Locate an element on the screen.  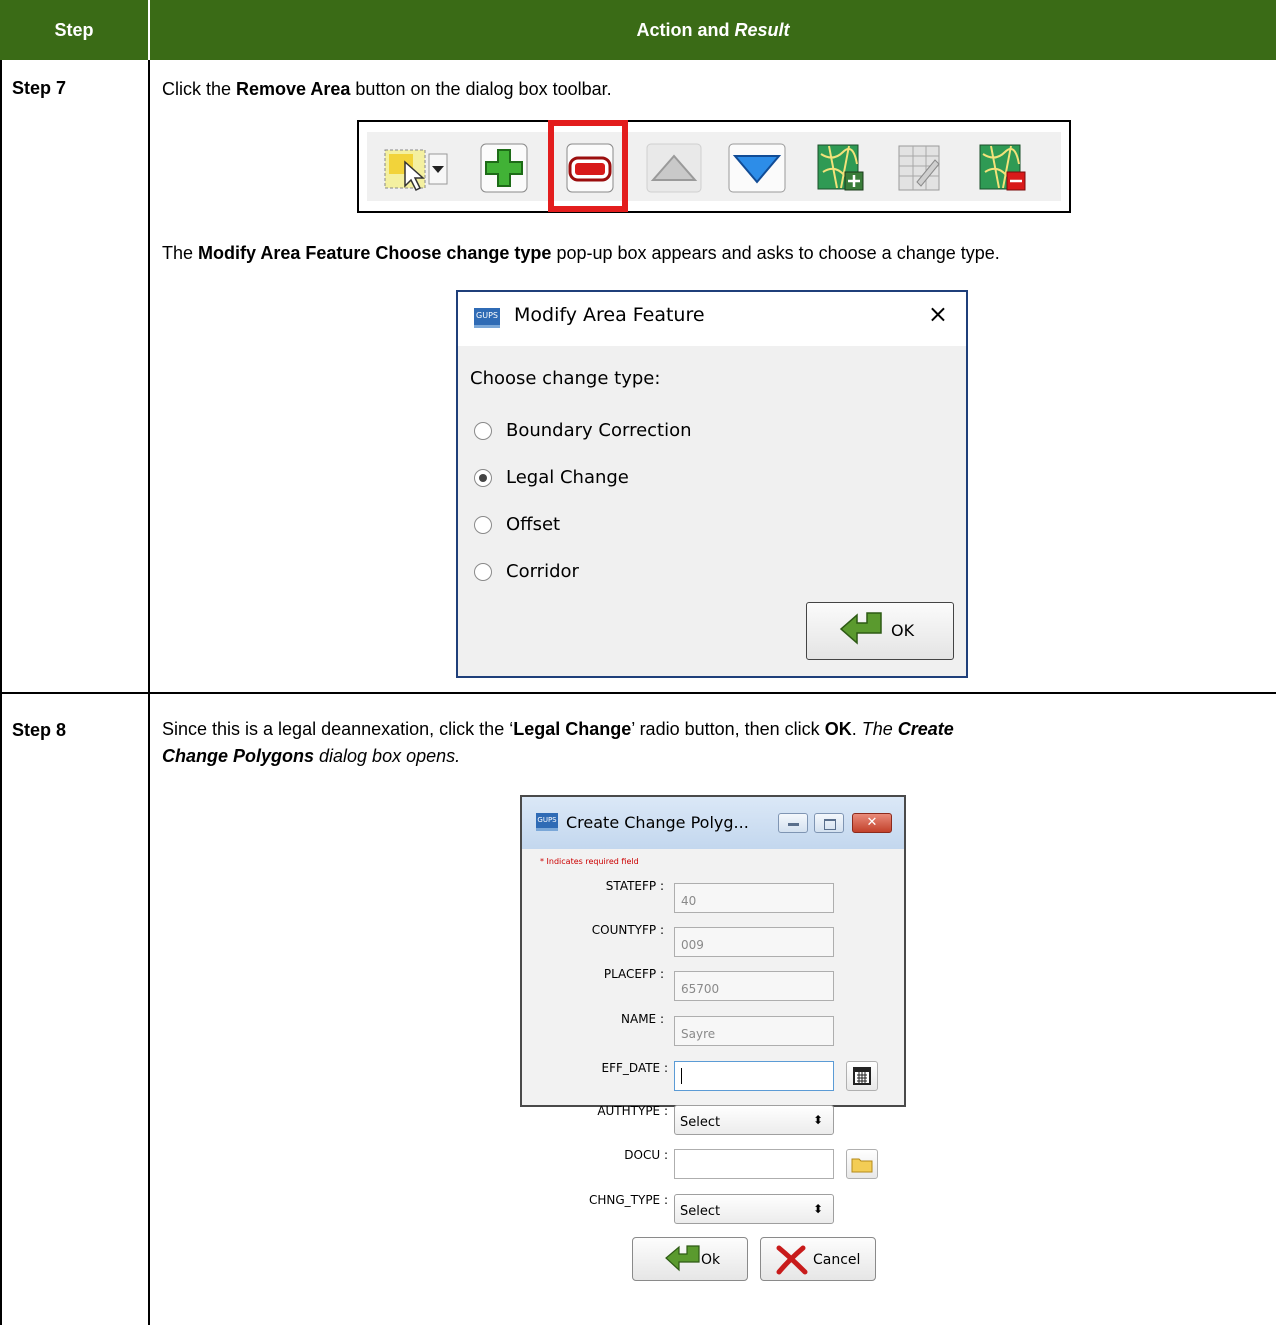
minimize-icon is located at coordinates (793, 824).